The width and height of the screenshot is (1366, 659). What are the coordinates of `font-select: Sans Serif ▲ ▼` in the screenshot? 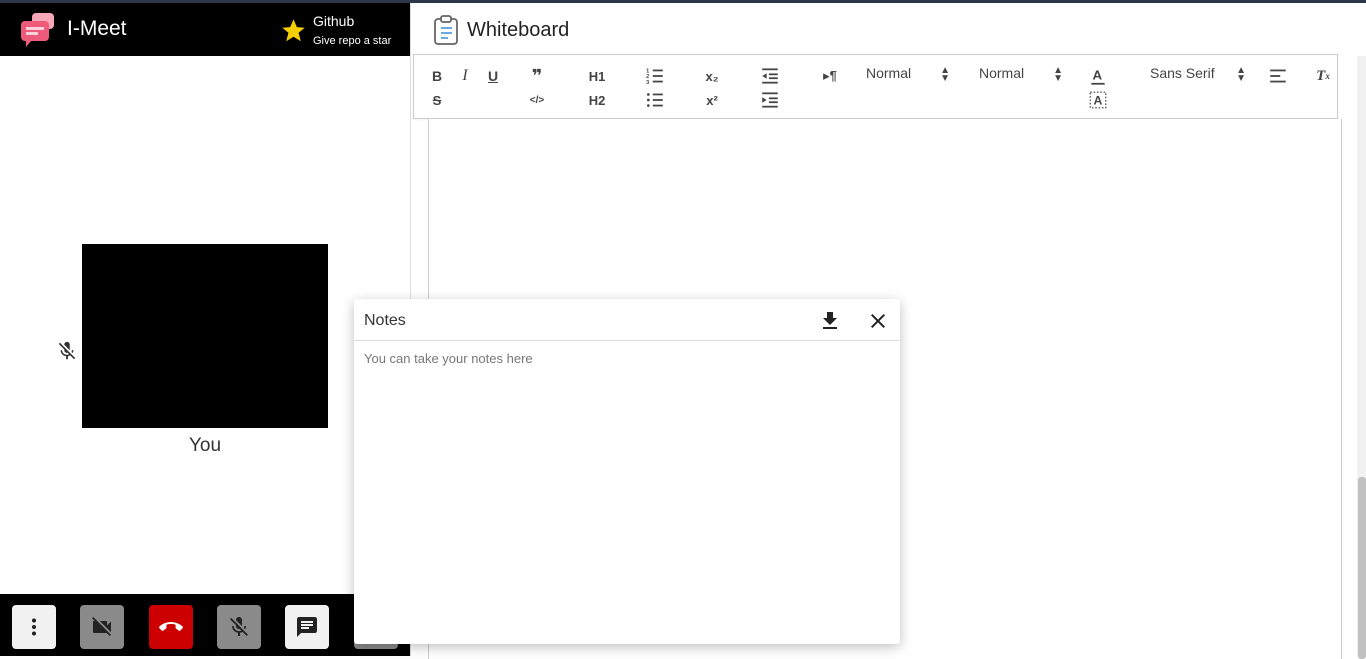 It's located at (1198, 76).